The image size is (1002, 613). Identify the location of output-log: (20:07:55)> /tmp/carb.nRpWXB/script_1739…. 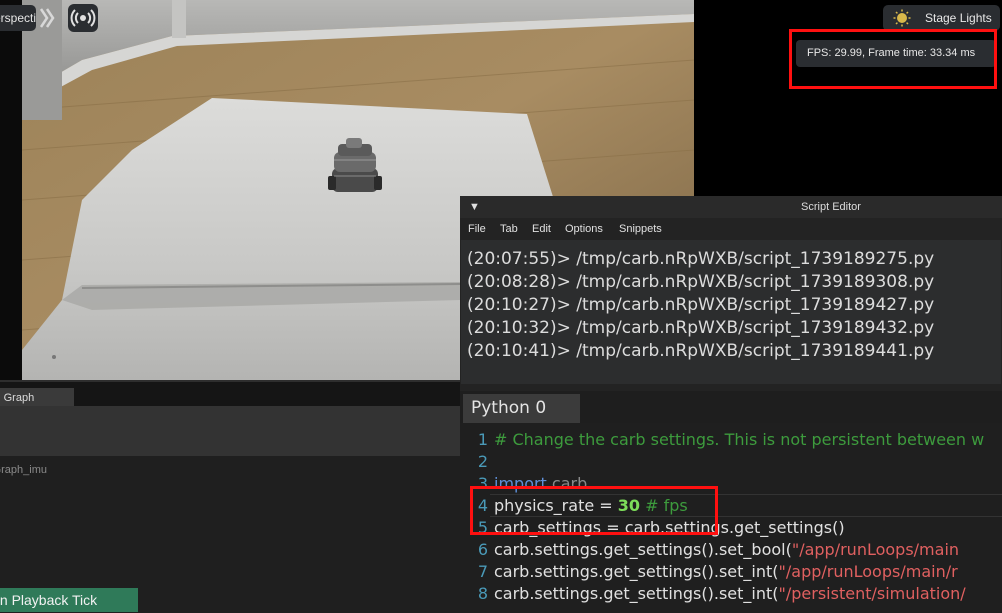
(731, 312).